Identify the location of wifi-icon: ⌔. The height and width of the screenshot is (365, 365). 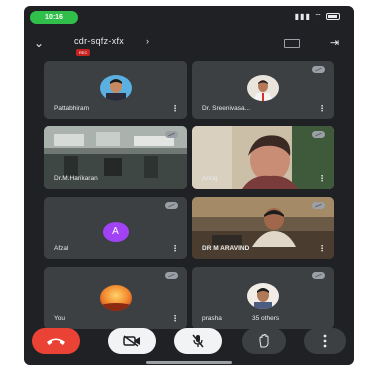
(318, 16).